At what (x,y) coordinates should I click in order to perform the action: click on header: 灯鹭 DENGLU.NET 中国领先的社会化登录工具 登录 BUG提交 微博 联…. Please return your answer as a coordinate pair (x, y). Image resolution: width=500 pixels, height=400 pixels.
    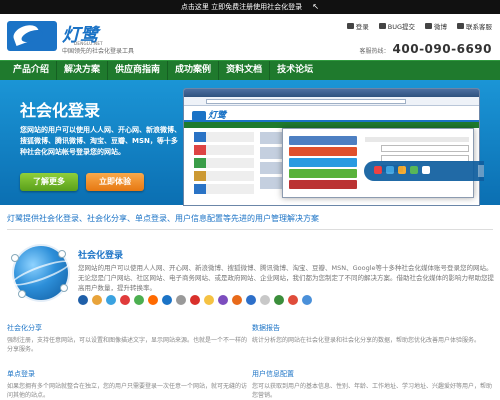
    Looking at the image, I should click on (250, 37).